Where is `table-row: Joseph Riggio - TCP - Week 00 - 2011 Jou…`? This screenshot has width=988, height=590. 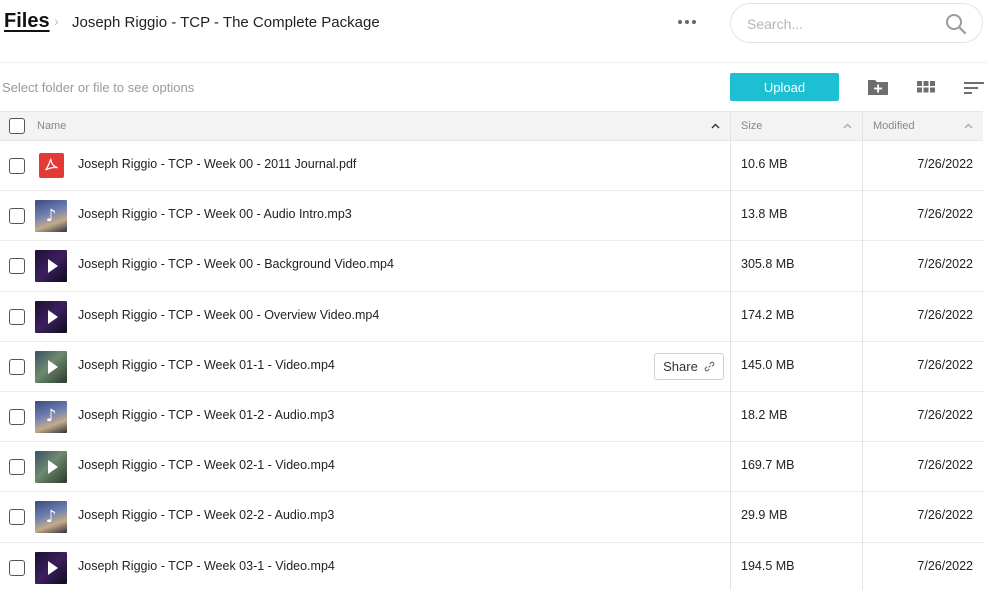 table-row: Joseph Riggio - TCP - Week 00 - 2011 Jou… is located at coordinates (491, 166).